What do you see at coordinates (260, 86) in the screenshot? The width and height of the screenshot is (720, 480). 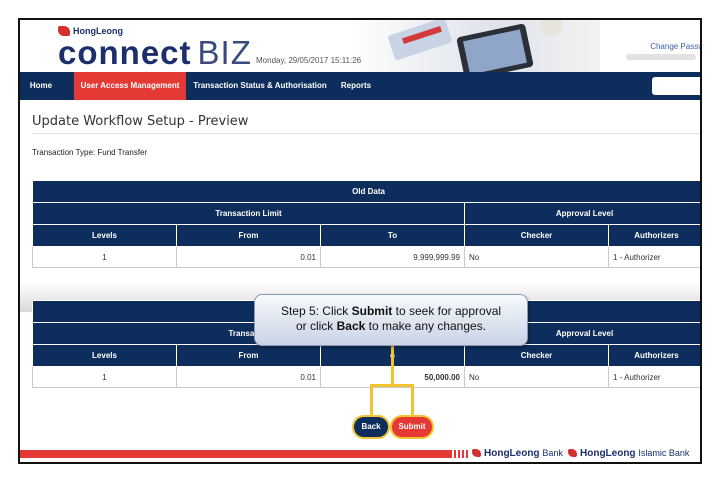 I see `nav-transaction-status: Transaction Status & Authorisation` at bounding box center [260, 86].